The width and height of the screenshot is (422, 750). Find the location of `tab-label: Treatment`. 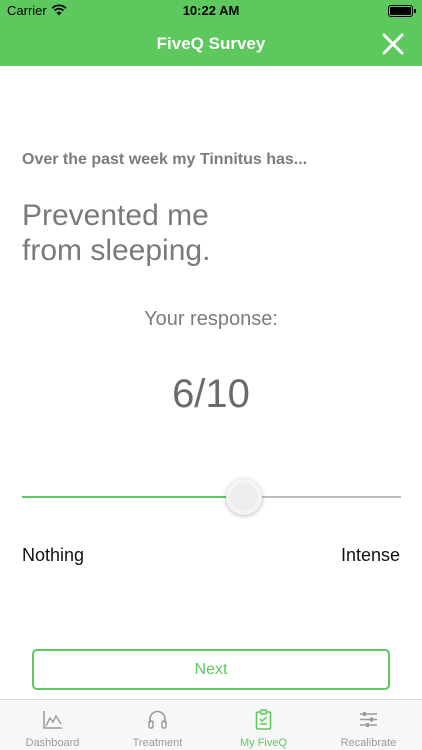

tab-label: Treatment is located at coordinates (157, 743).